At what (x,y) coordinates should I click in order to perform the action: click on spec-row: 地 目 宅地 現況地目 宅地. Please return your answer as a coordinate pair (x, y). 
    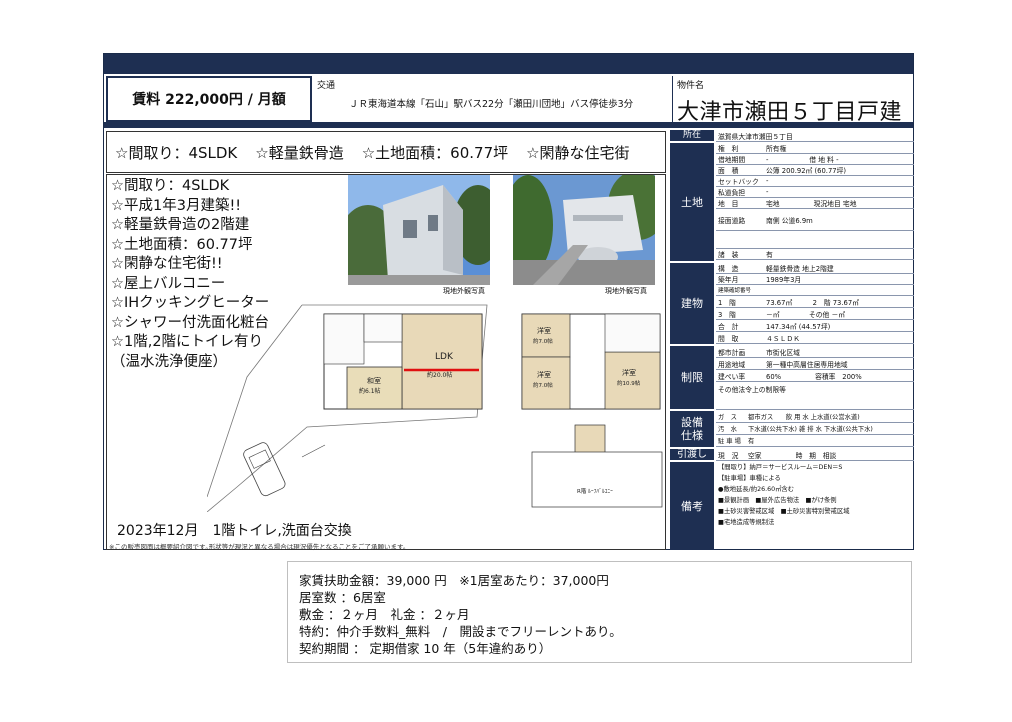
    Looking at the image, I should click on (815, 203).